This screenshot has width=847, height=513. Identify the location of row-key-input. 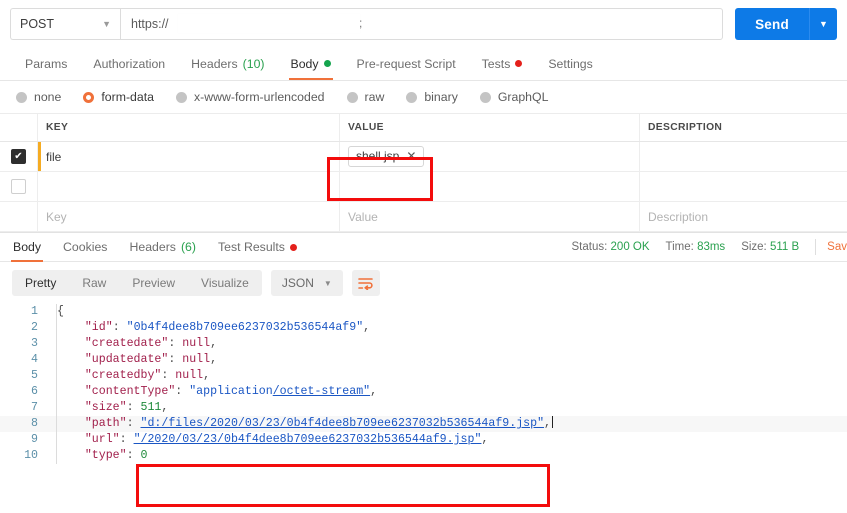
(189, 186).